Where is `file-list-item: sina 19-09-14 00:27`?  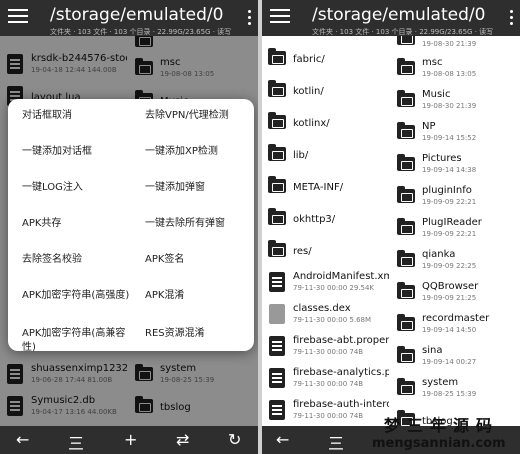
file-list-item: sina 19-09-14 00:27 is located at coordinates (455, 358).